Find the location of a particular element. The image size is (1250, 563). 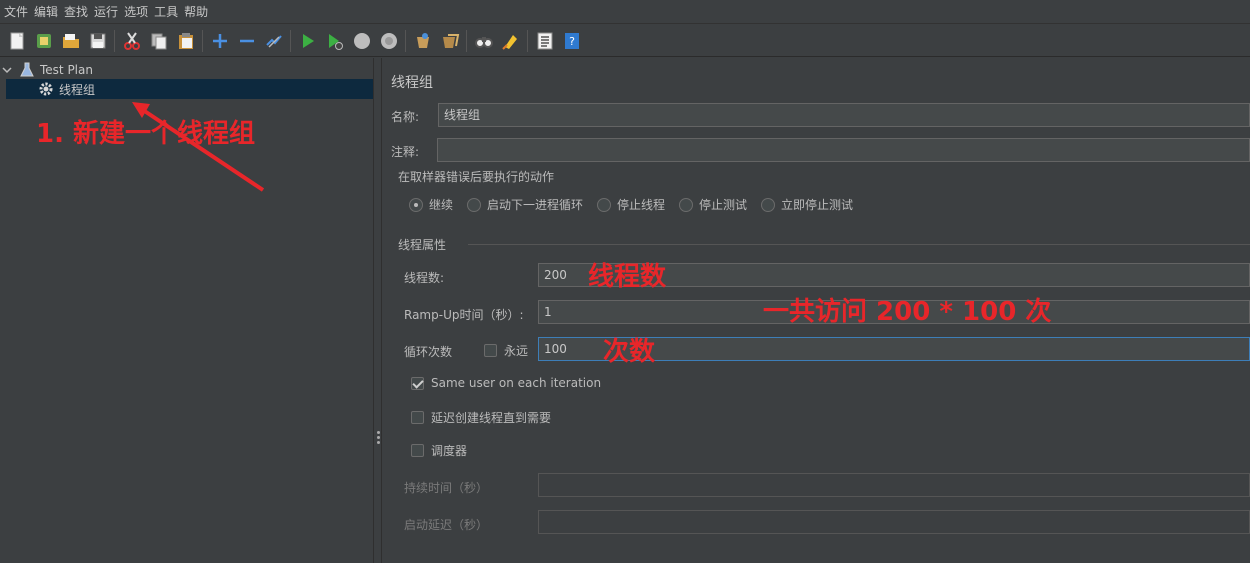

loop-count-label: 循环次数 is located at coordinates (428, 352).